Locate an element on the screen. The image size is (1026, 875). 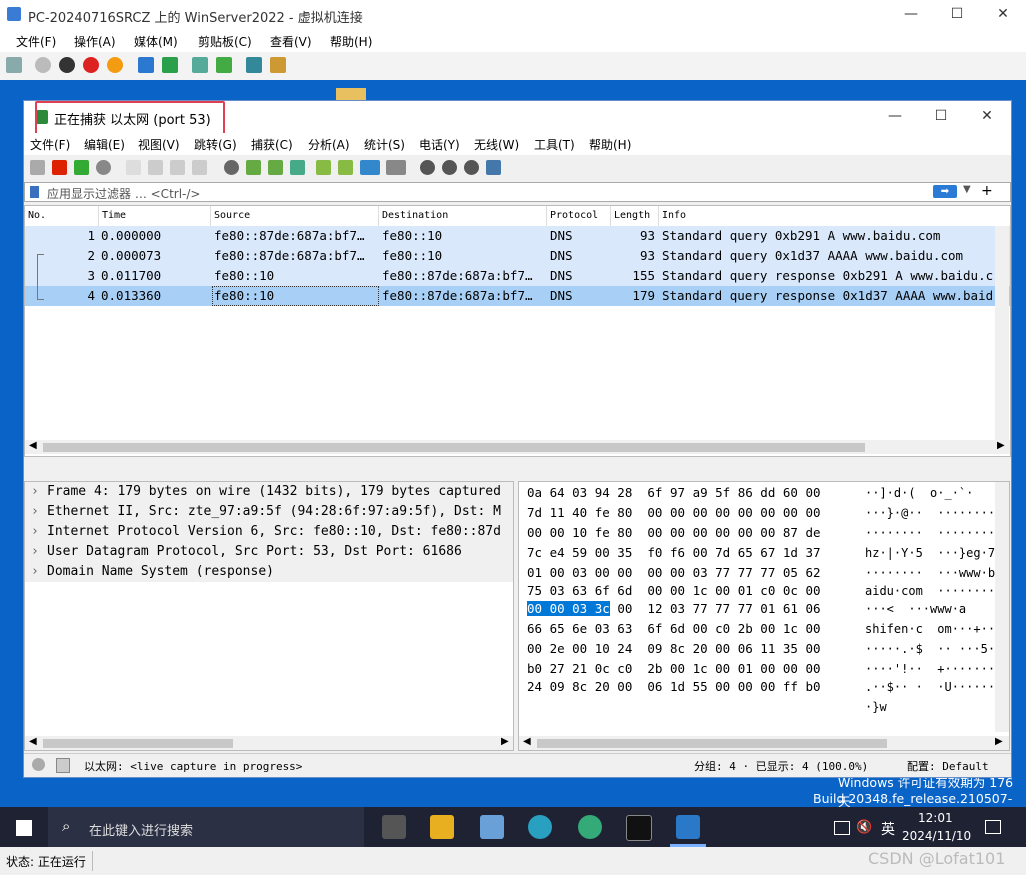
save-file-icon is located at coordinates (155, 167).